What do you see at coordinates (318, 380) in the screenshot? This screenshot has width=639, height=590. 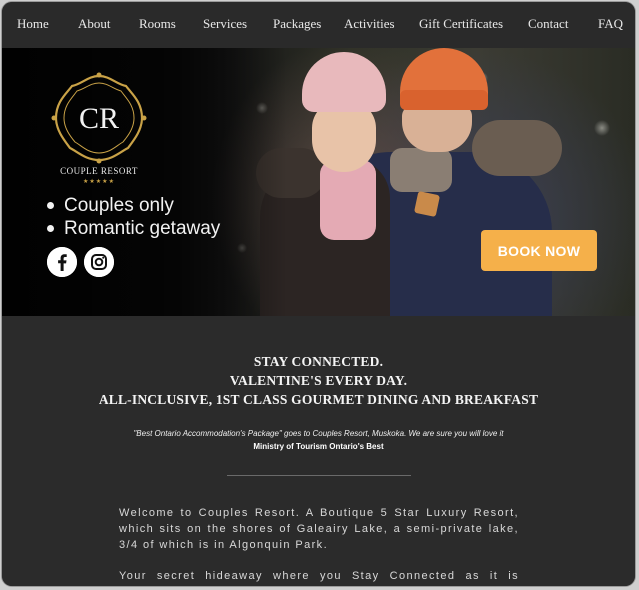 I see `headline-line: VALENTINE'S EVERY DAY.` at bounding box center [318, 380].